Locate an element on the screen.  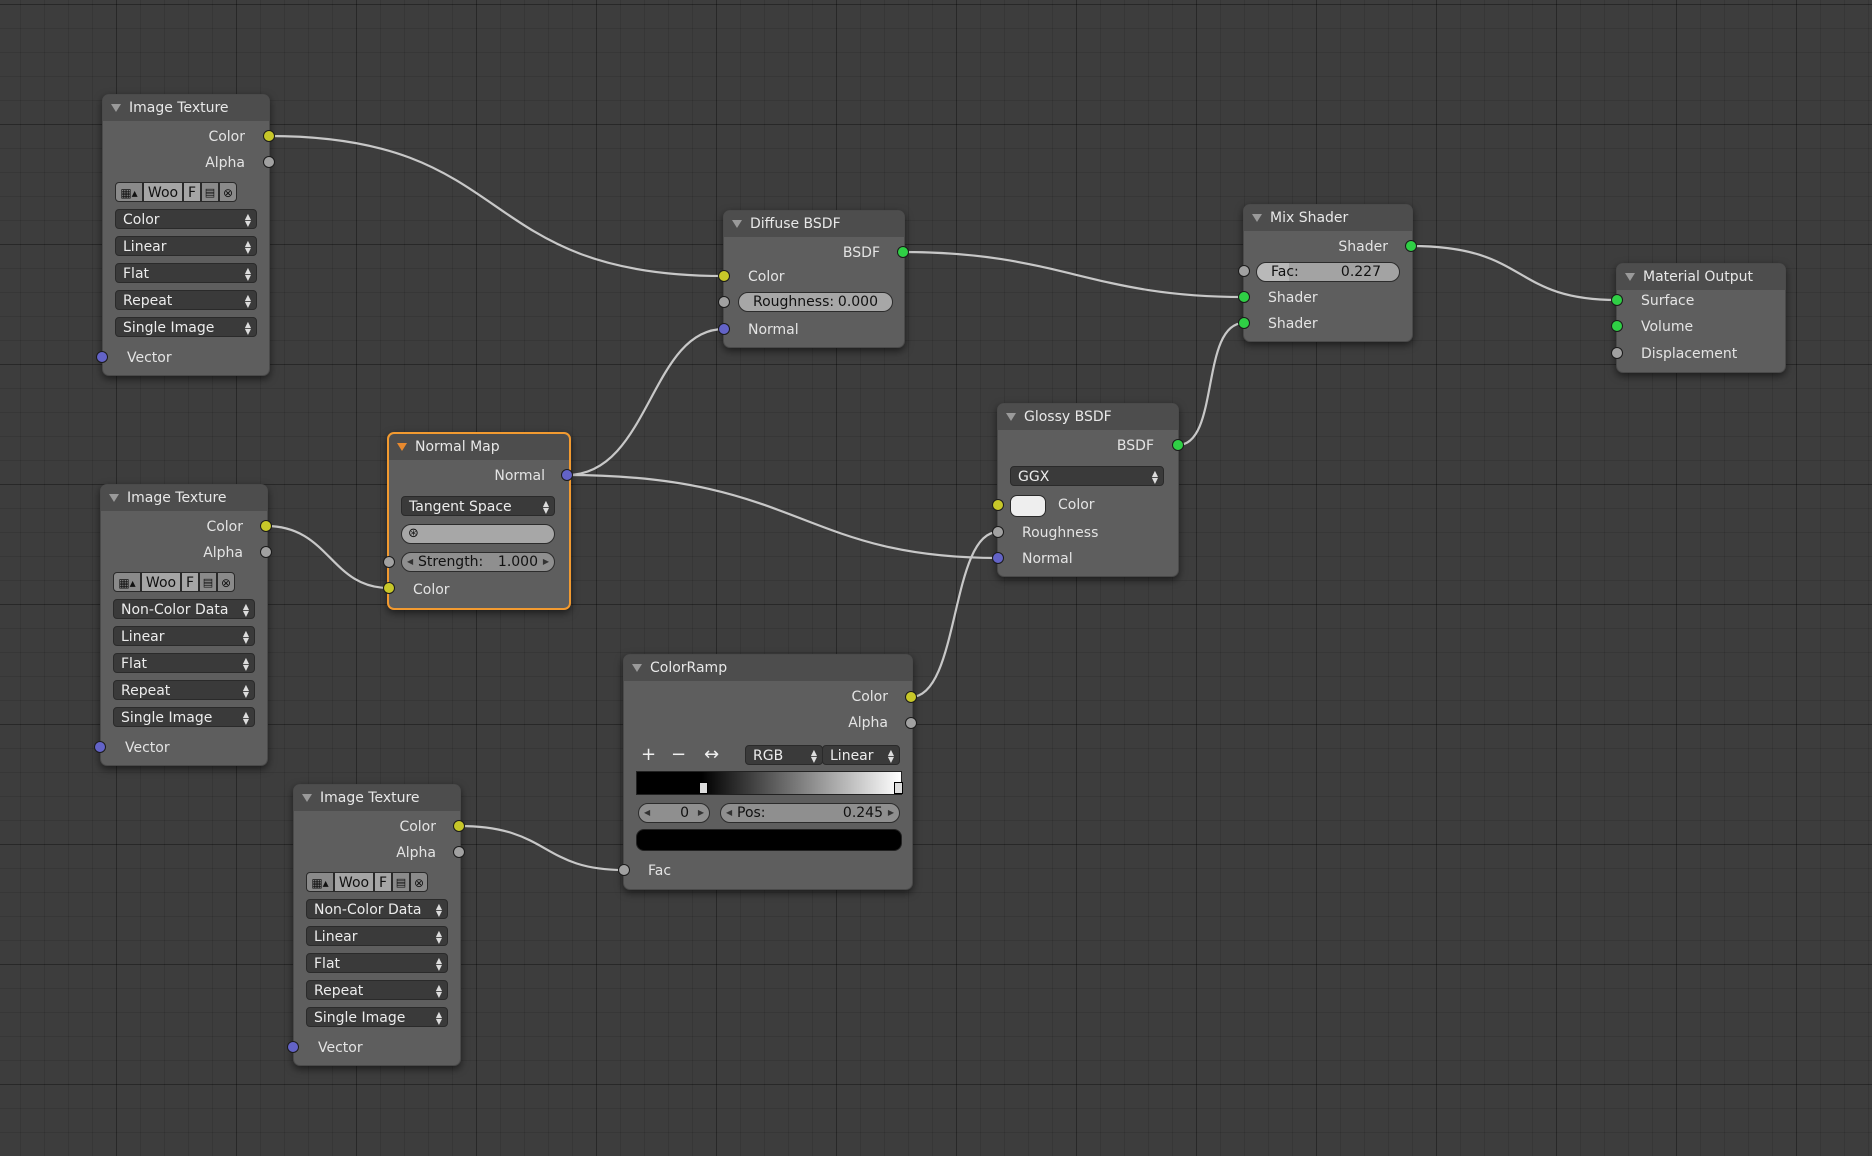
color-mode-dropdown: RGB ▲ ▼ is located at coordinates (784, 755).